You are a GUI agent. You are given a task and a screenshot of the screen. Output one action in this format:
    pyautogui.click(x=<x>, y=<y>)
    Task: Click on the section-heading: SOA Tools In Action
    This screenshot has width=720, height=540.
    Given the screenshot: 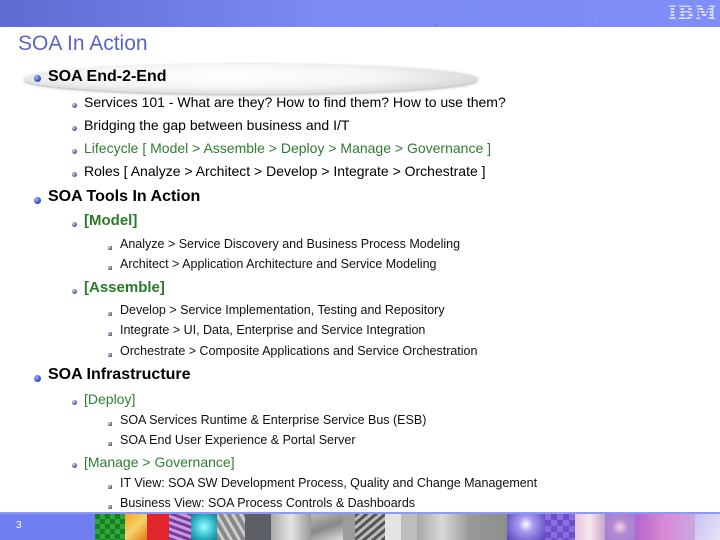 What is the action you would take?
    pyautogui.click(x=124, y=196)
    